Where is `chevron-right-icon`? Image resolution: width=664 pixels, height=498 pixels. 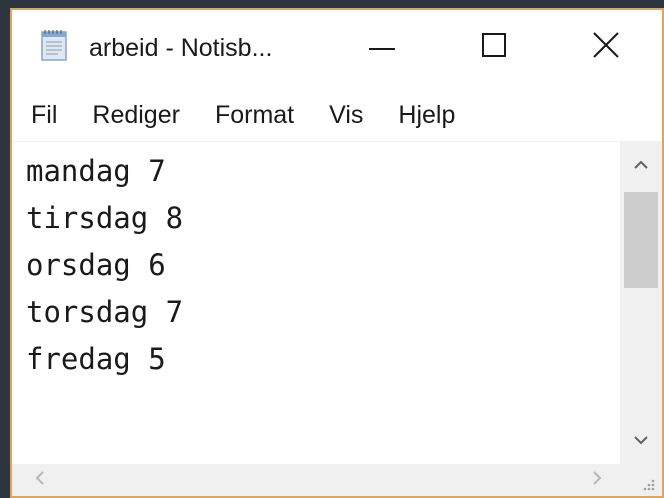 chevron-right-icon is located at coordinates (597, 480).